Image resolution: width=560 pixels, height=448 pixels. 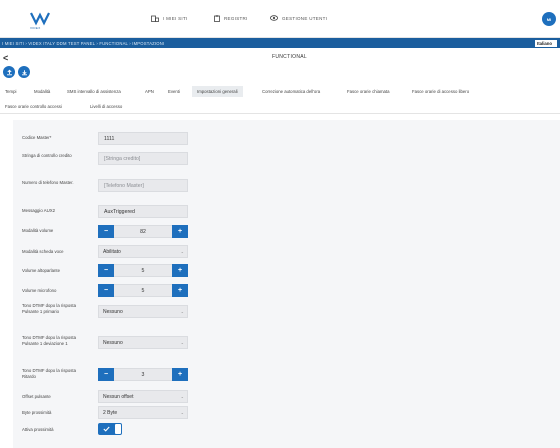 I want to click on nav-my-sites-label: I MIEI SITI, so click(x=175, y=18).